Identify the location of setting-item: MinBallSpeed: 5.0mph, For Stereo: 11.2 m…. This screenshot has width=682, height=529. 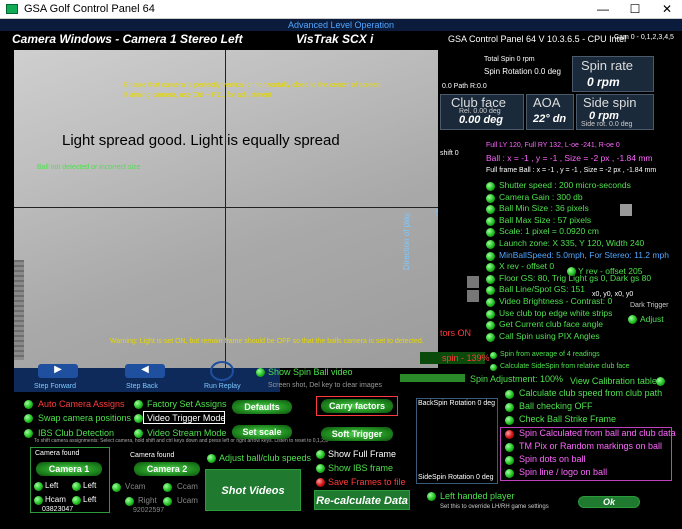
(584, 255).